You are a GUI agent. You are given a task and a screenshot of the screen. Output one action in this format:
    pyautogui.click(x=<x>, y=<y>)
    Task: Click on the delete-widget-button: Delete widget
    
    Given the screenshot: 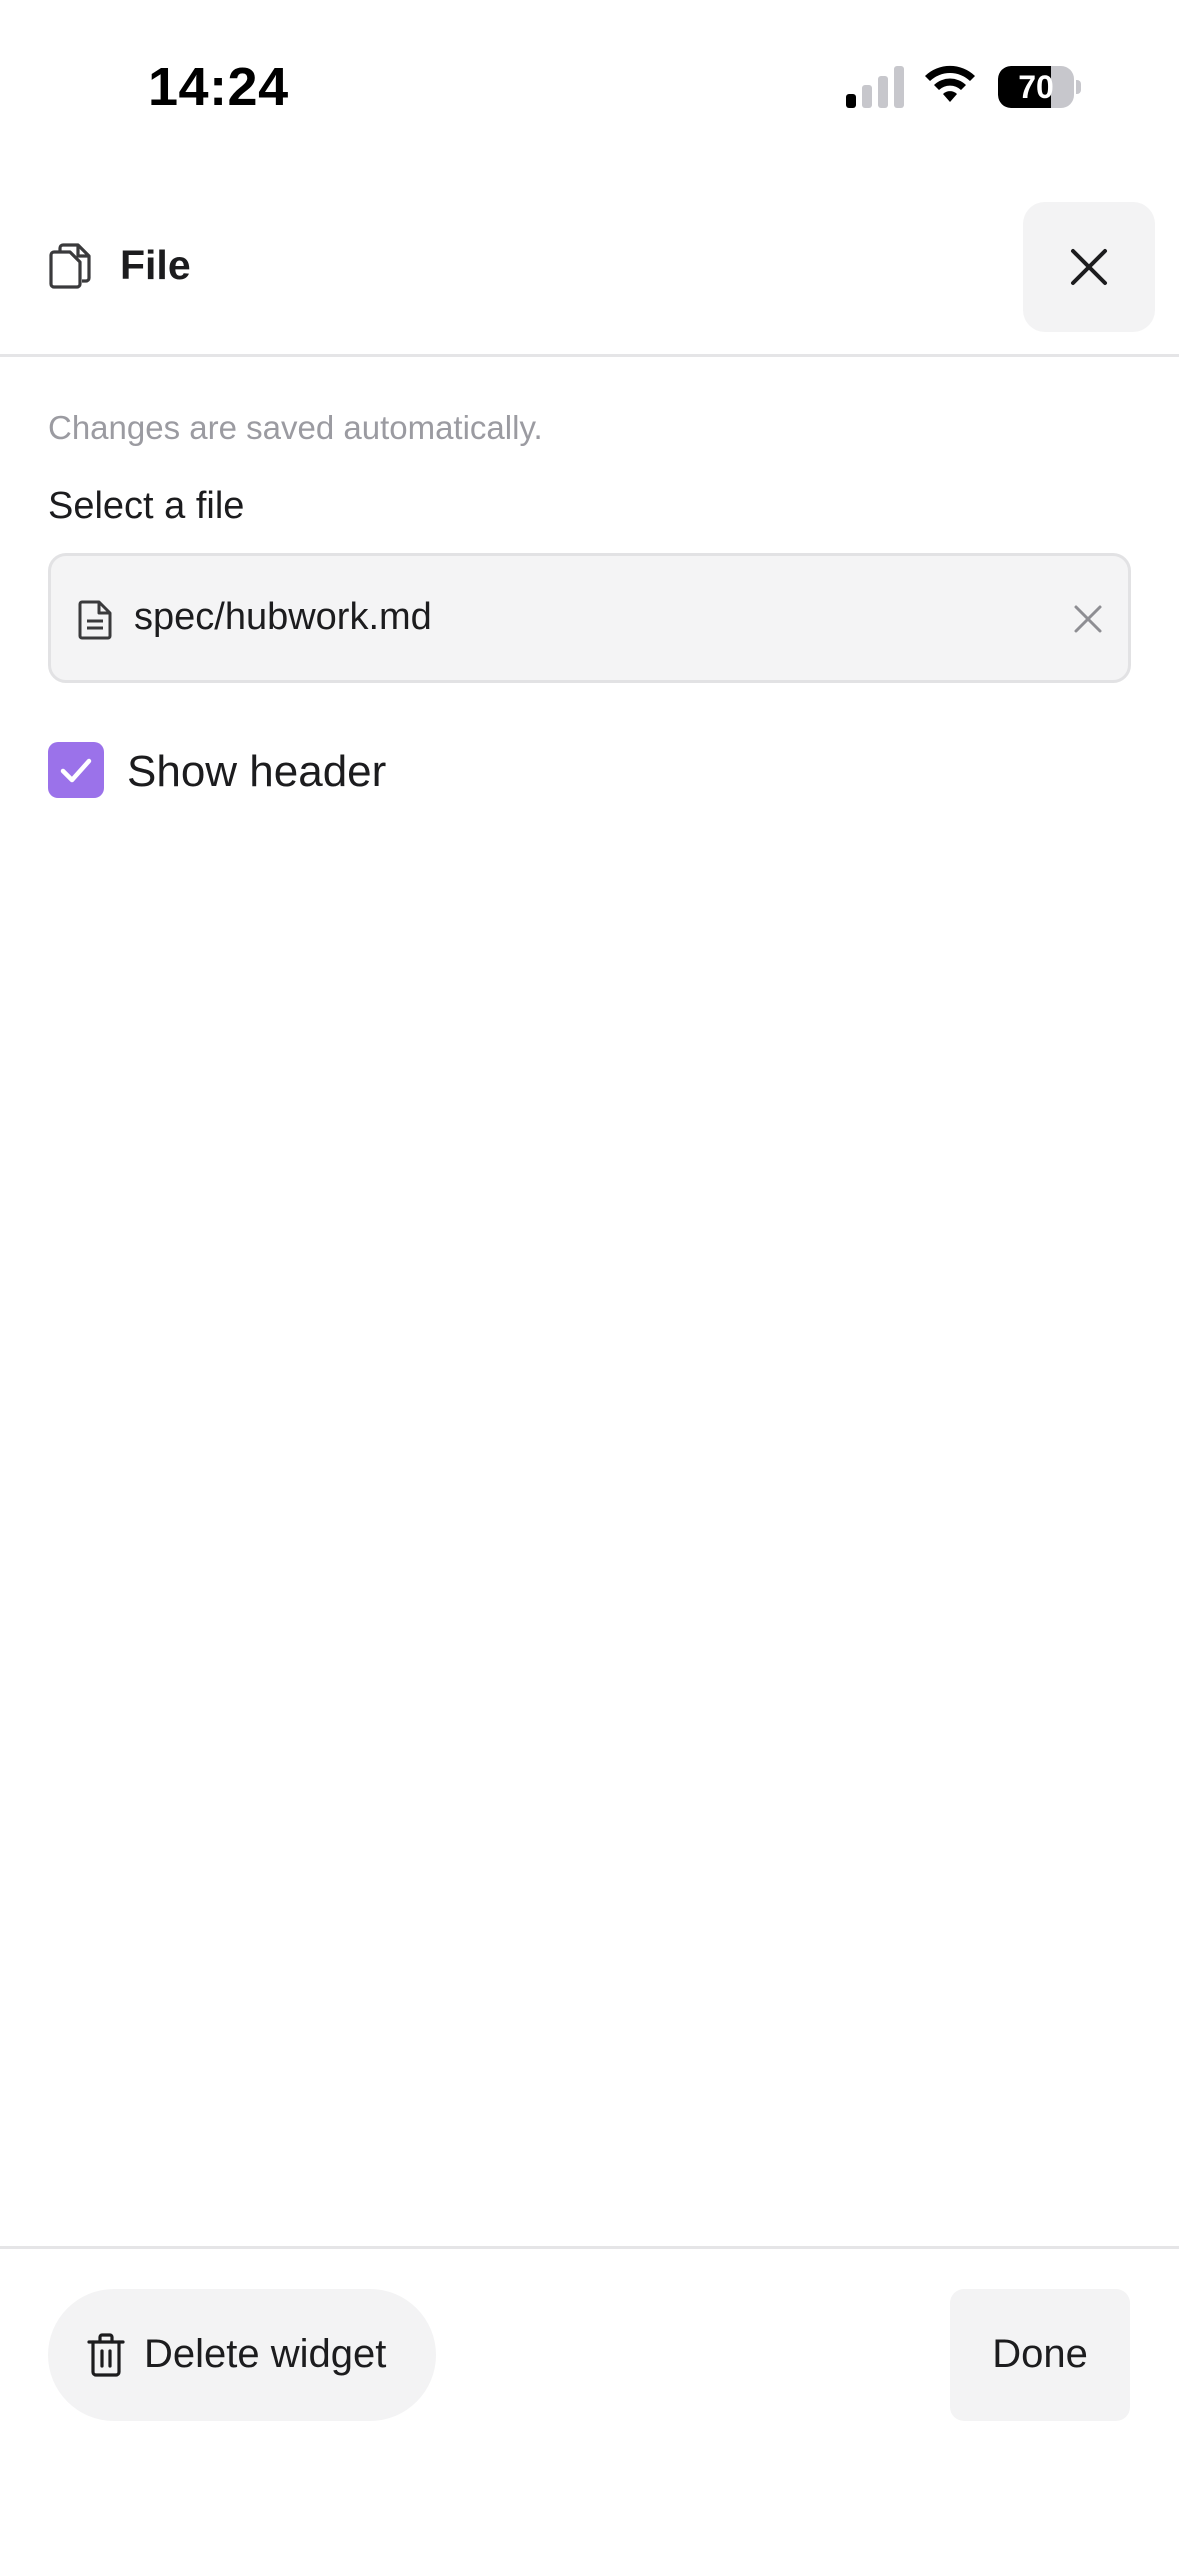 What is the action you would take?
    pyautogui.click(x=242, y=2355)
    